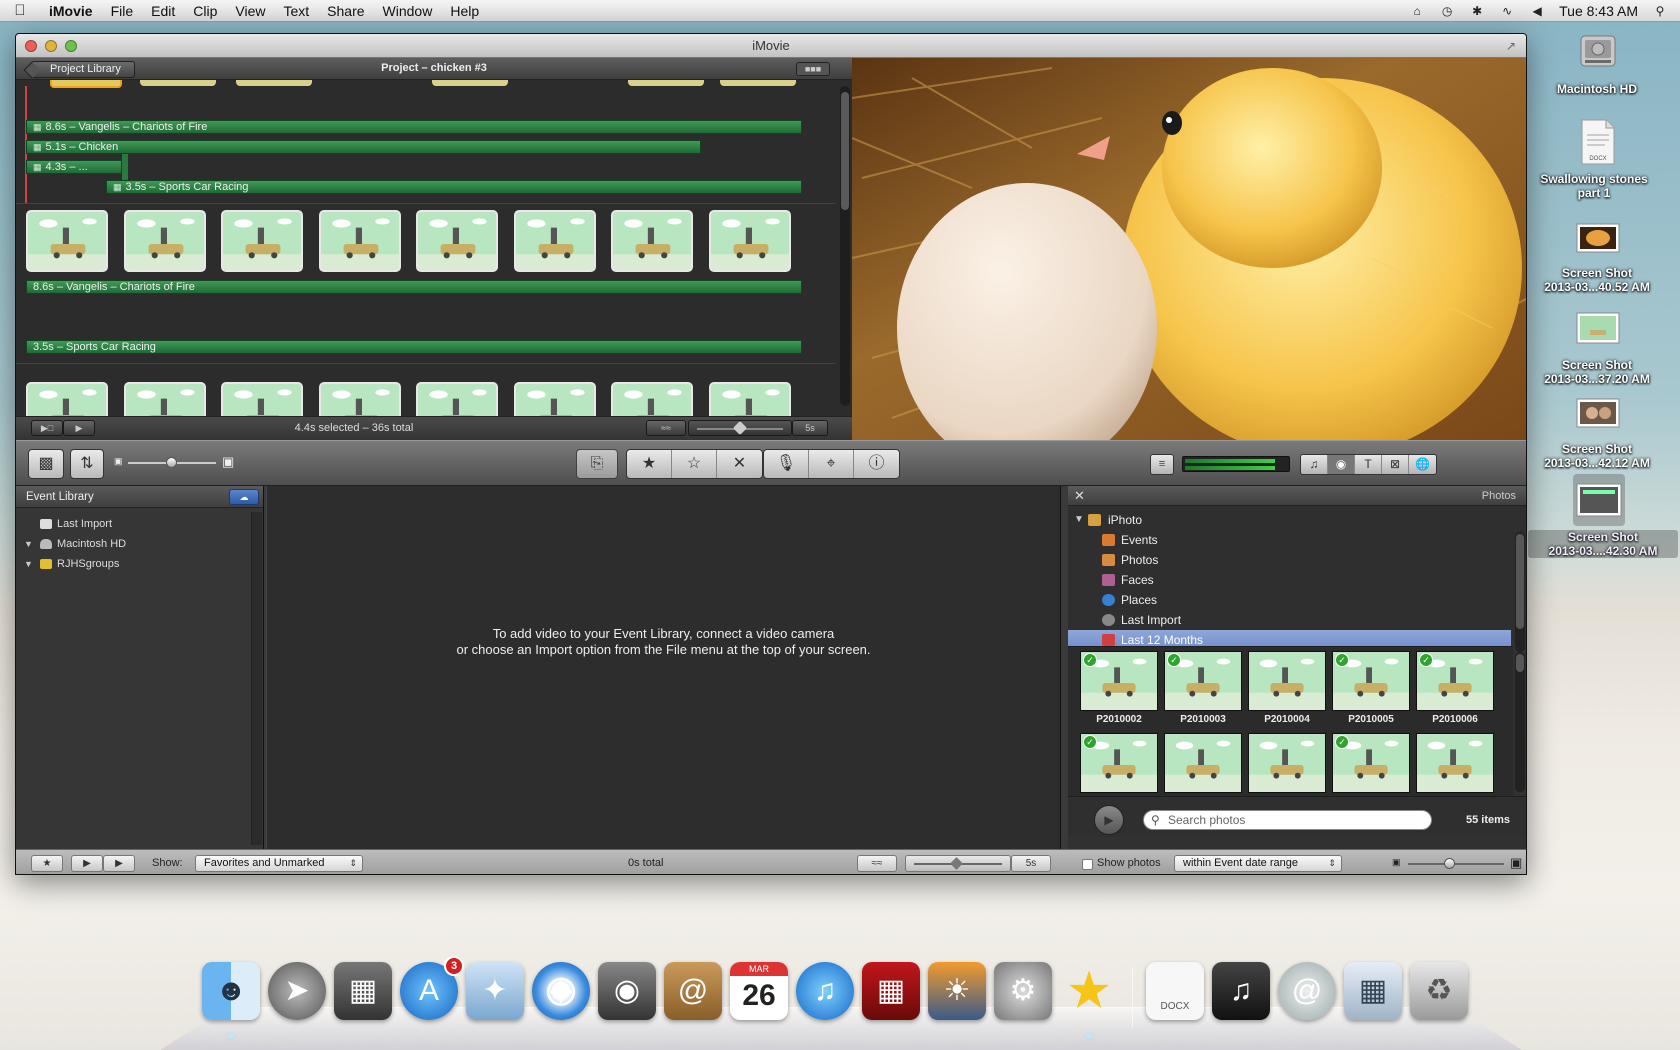  What do you see at coordinates (1422, 464) in the screenshot?
I see `maps-browser-icon: 🌐` at bounding box center [1422, 464].